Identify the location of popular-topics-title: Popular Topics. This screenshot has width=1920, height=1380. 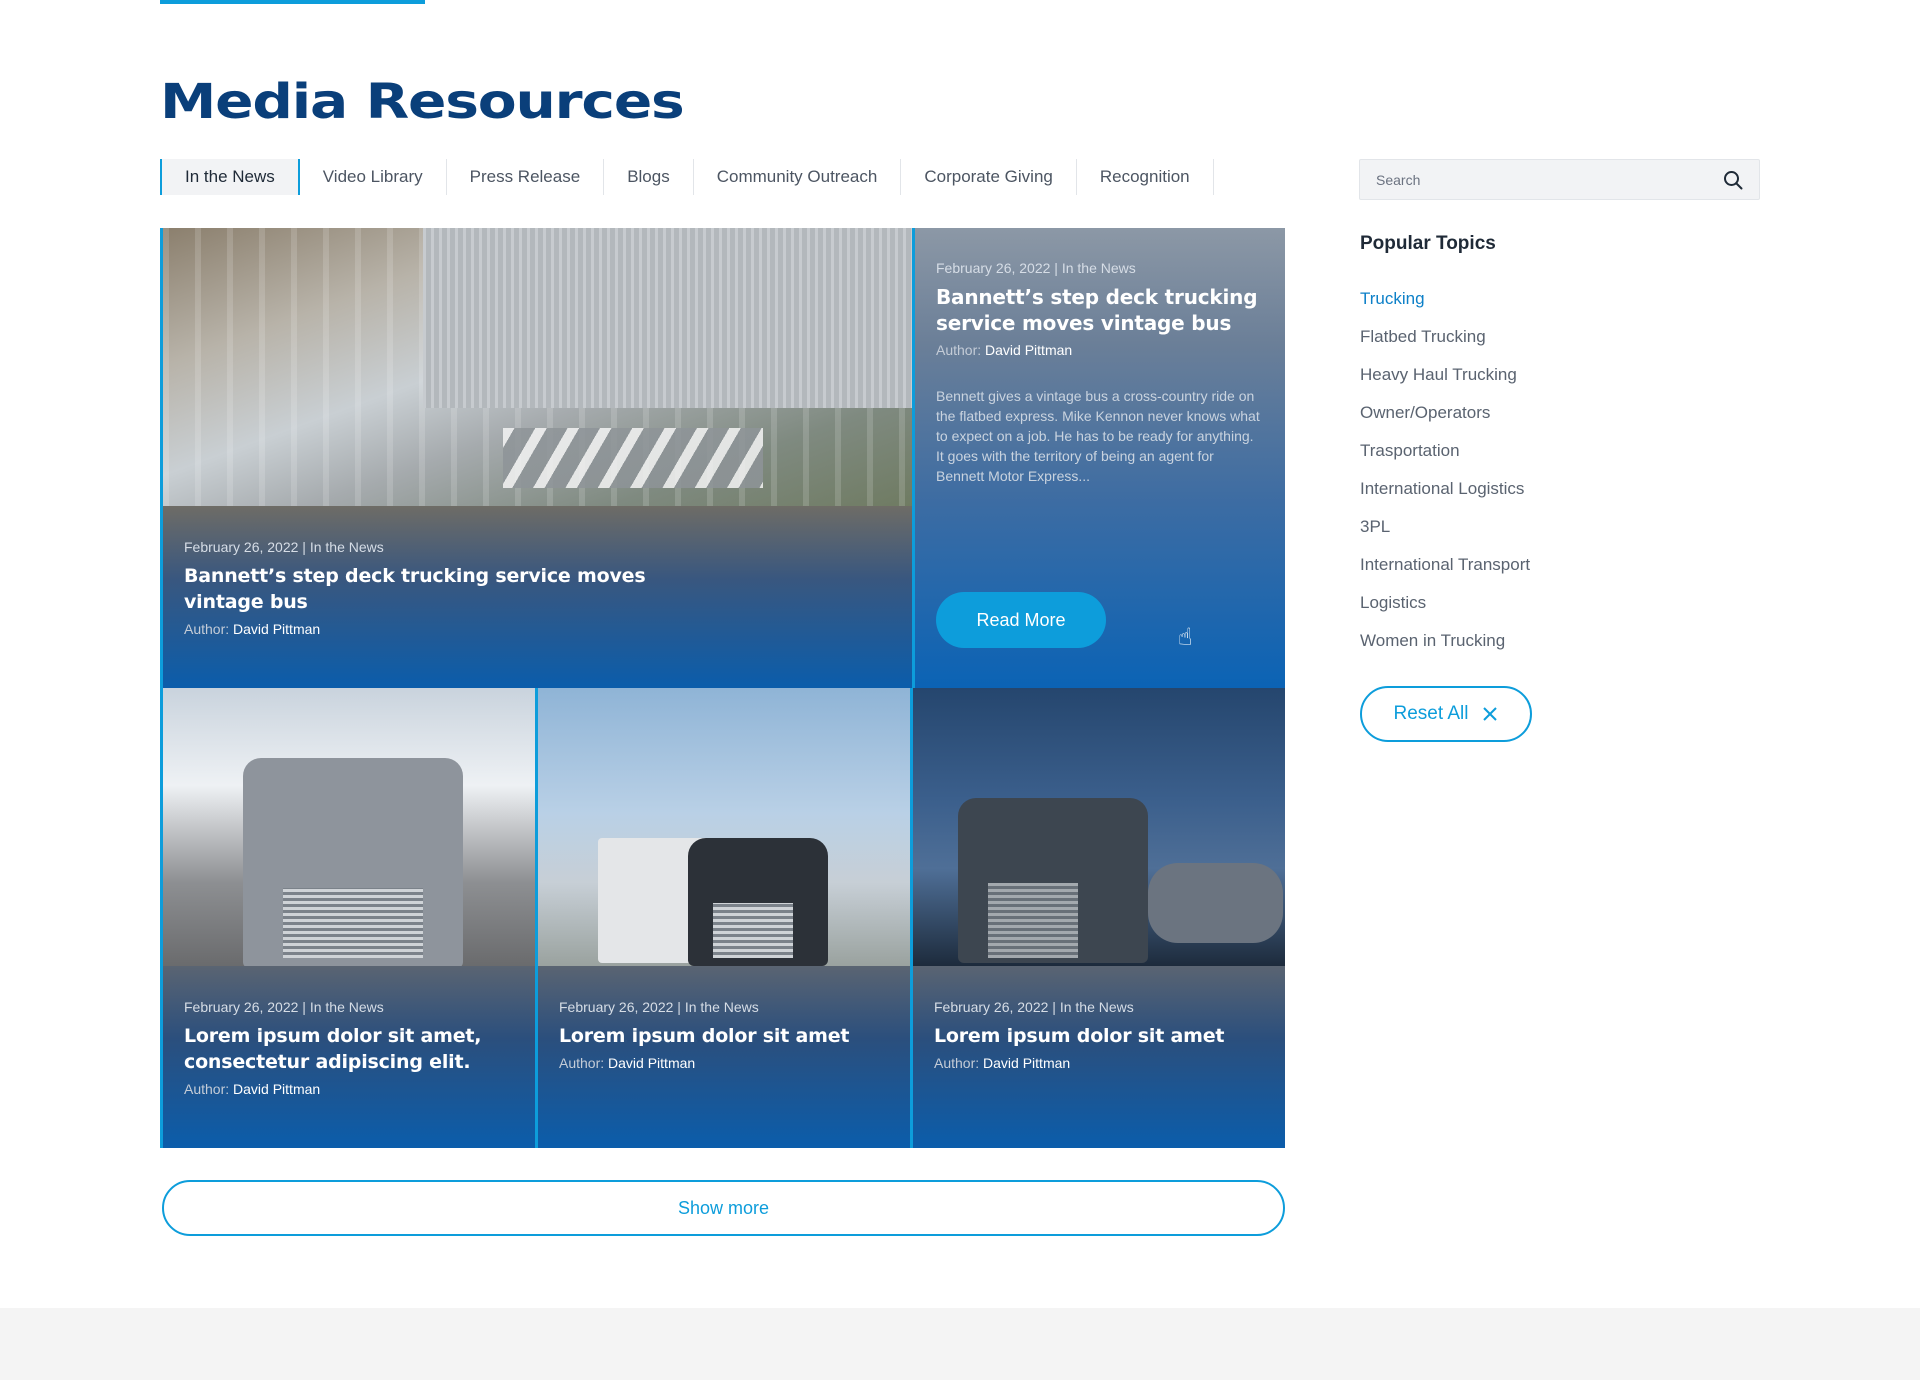
(1428, 243).